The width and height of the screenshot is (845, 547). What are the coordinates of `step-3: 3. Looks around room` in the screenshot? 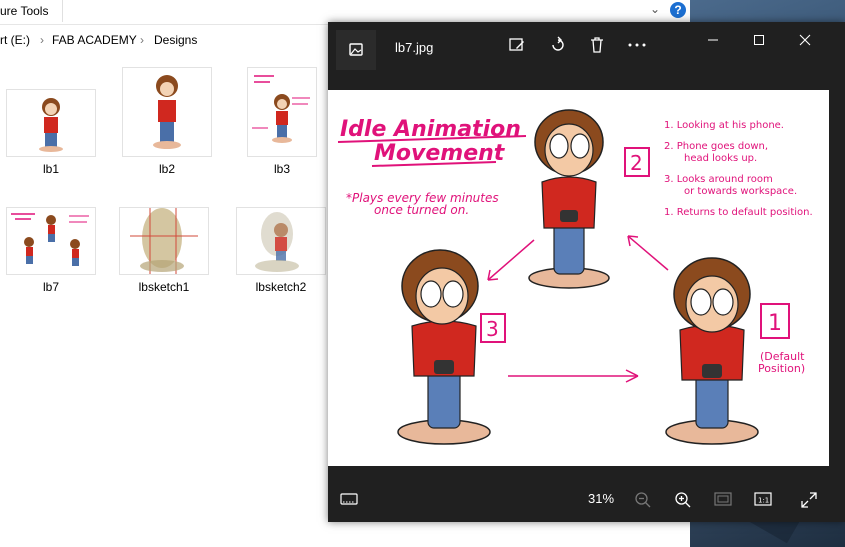 It's located at (718, 179).